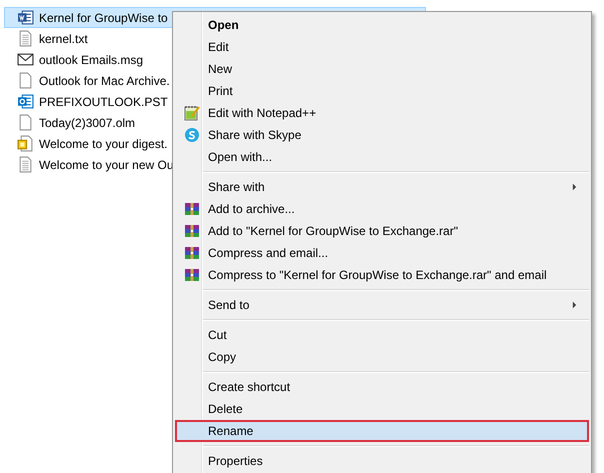 This screenshot has width=604, height=473. Describe the element at coordinates (87, 123) in the screenshot. I see `file-name: Today(2)3007.olm` at that location.